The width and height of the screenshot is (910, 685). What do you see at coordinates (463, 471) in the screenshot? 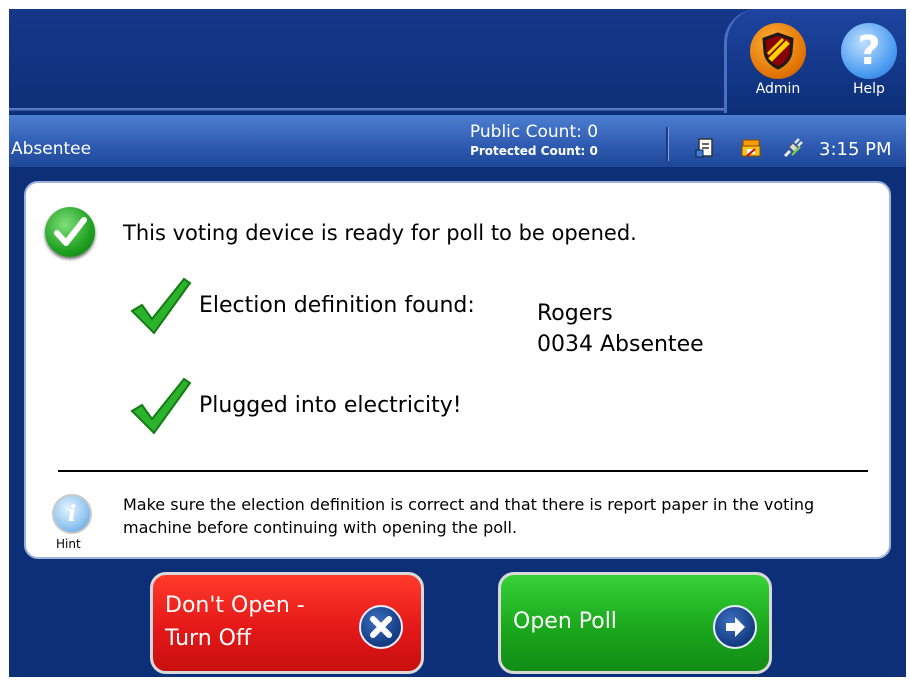
I see `panel-divider` at bounding box center [463, 471].